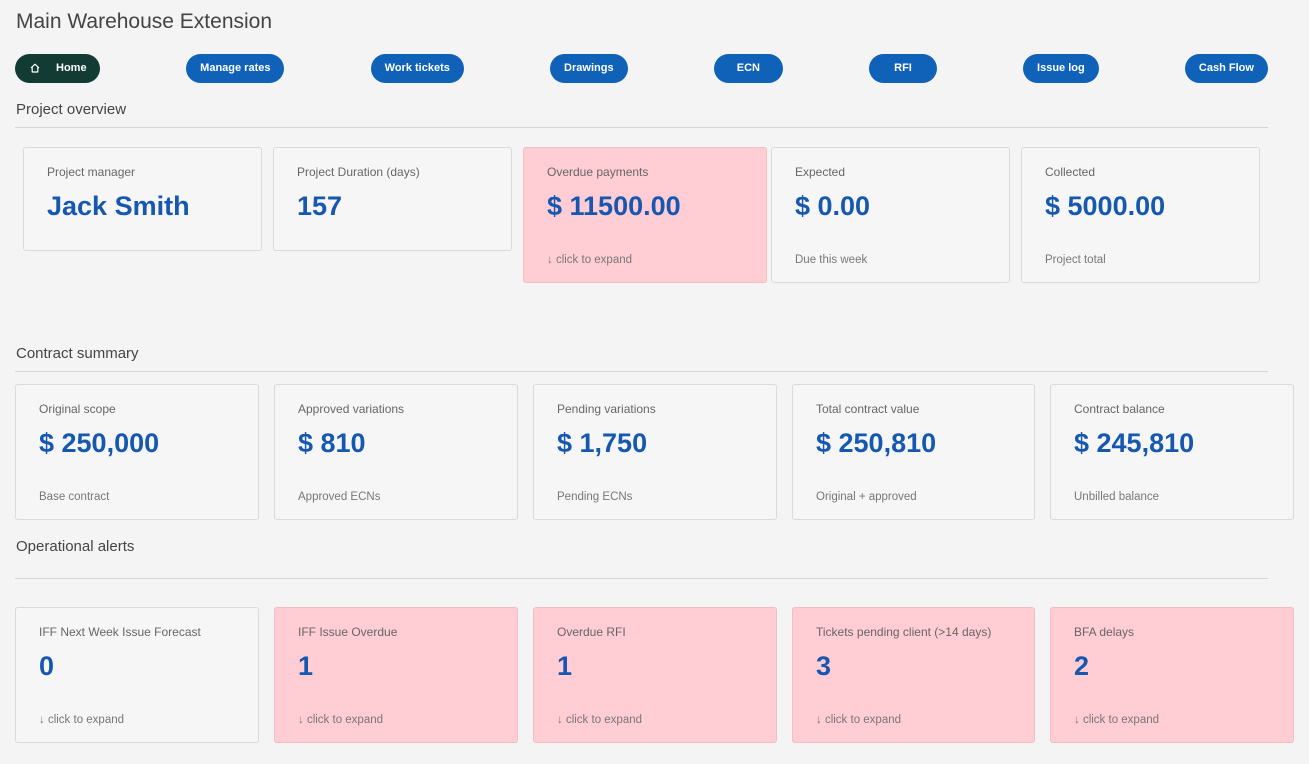 The height and width of the screenshot is (764, 1309). What do you see at coordinates (144, 21) in the screenshot?
I see `page-title: Main Warehouse Extension` at bounding box center [144, 21].